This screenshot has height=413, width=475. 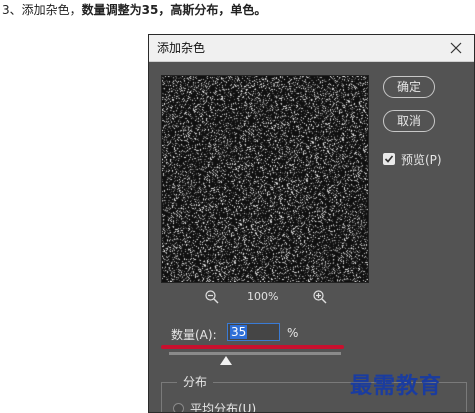 What do you see at coordinates (456, 48) in the screenshot?
I see `close-icon` at bounding box center [456, 48].